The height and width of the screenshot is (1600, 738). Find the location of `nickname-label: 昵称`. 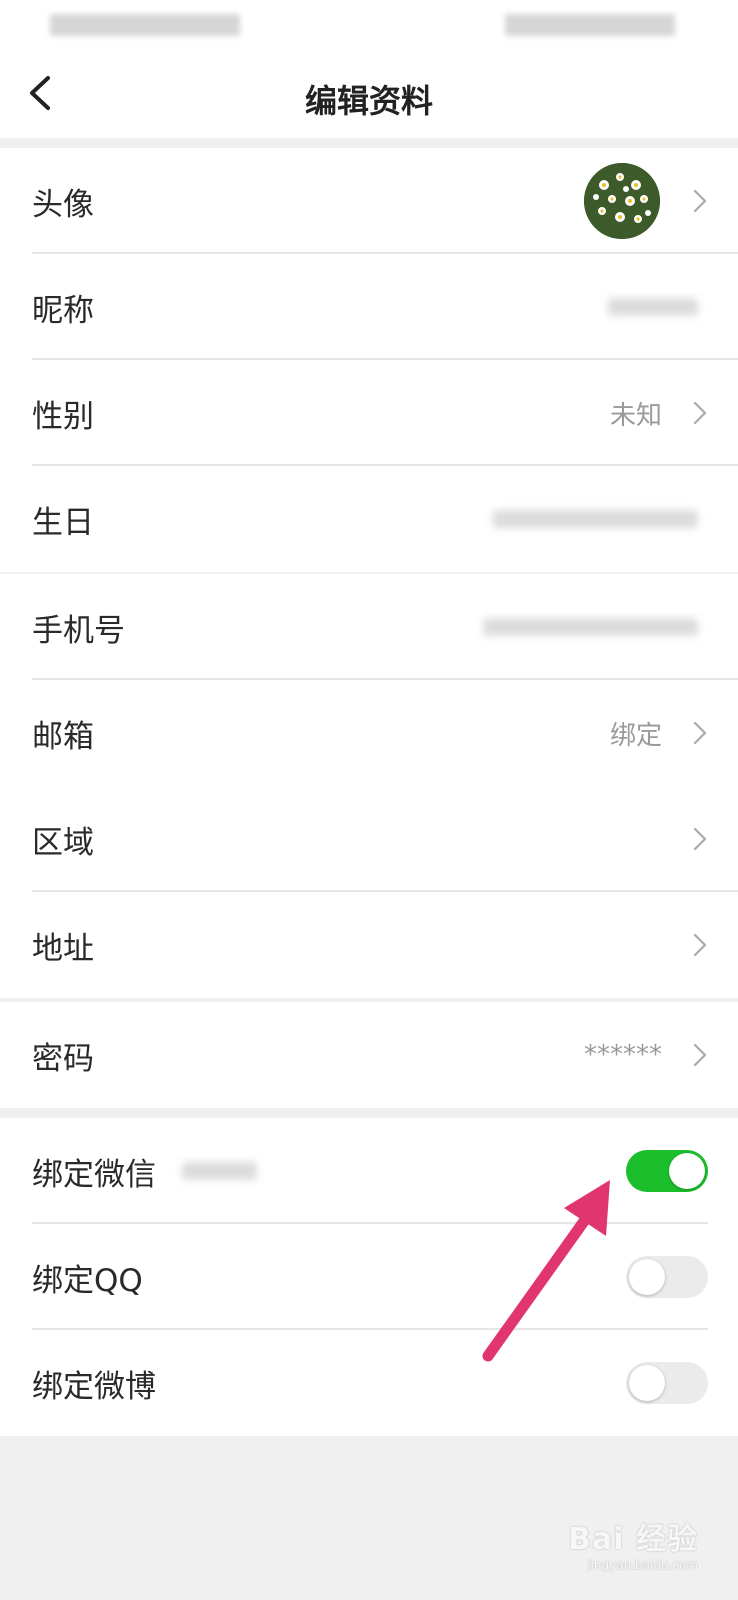

nickname-label: 昵称 is located at coordinates (63, 310).